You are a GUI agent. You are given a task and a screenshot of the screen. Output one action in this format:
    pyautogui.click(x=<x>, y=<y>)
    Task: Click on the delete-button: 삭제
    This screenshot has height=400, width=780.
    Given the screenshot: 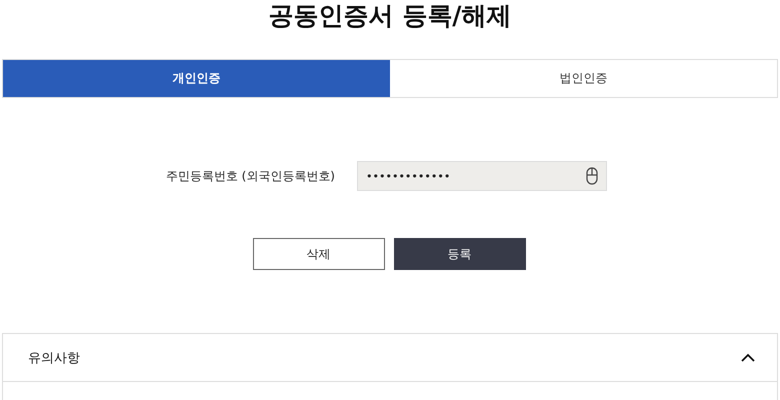 What is the action you would take?
    pyautogui.click(x=318, y=254)
    